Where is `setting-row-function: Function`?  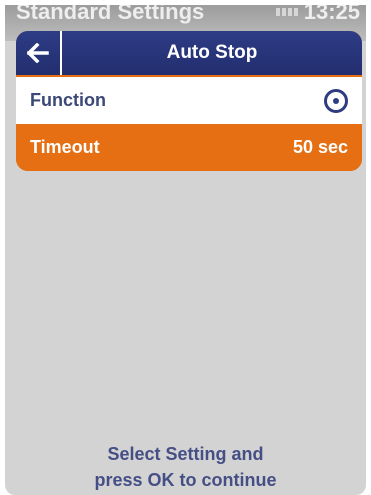 setting-row-function: Function is located at coordinates (189, 100).